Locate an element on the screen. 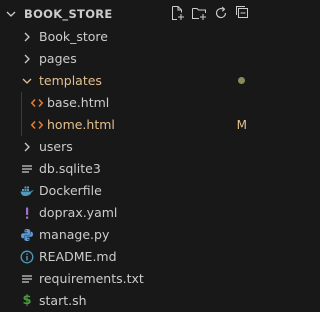 The height and width of the screenshot is (312, 320). git-status-modified: M is located at coordinates (241, 125).